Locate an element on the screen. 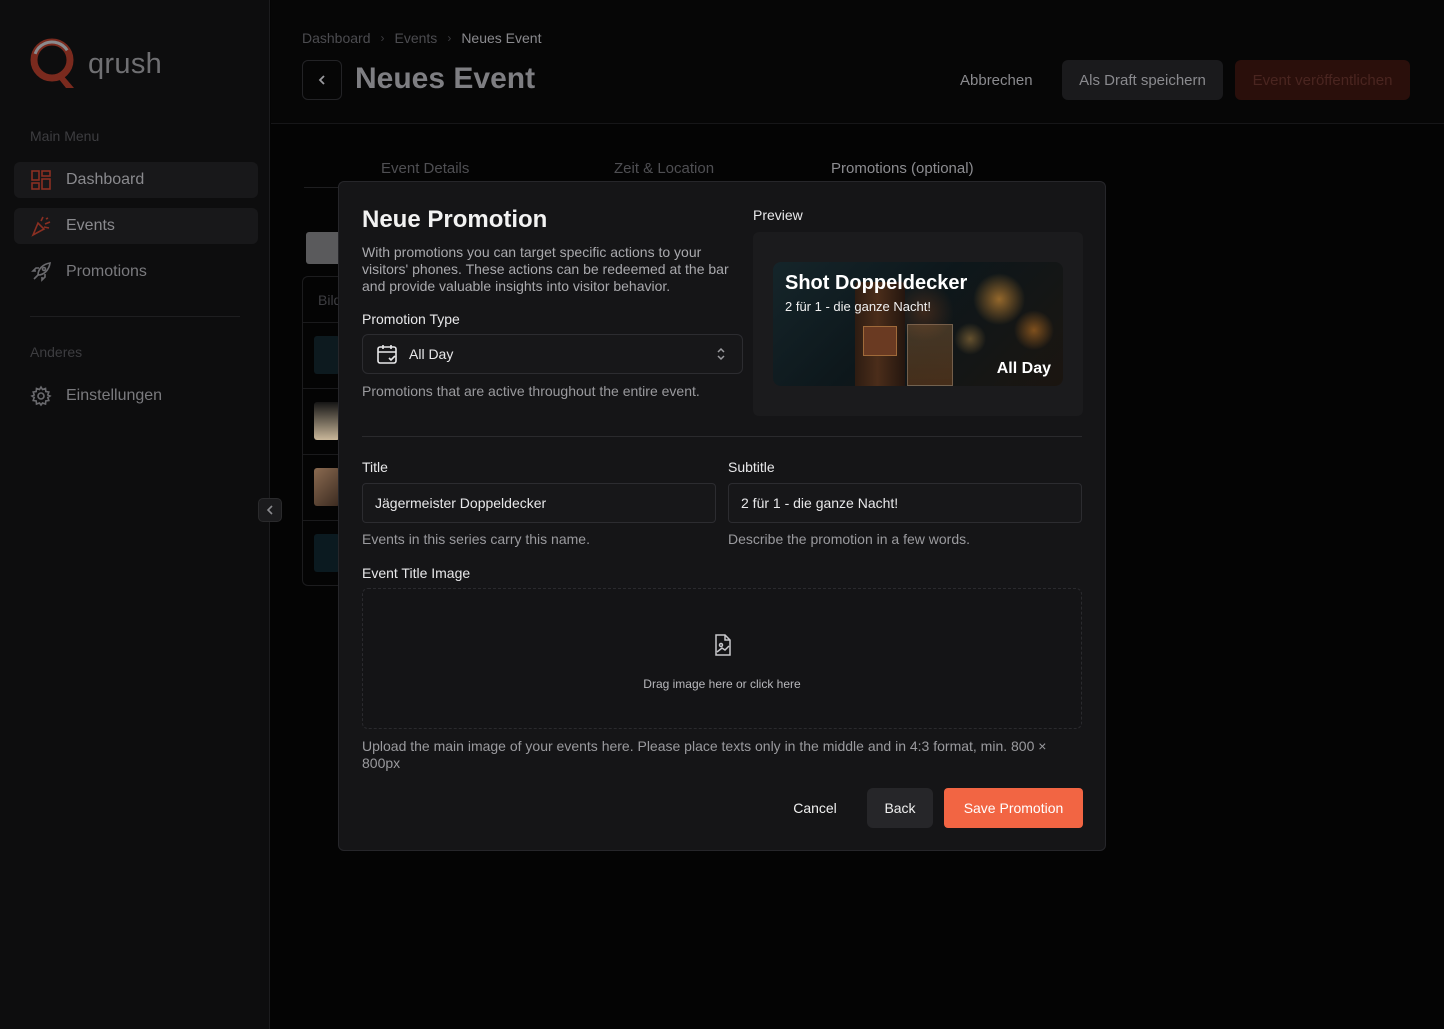  qrush-logo-icon is located at coordinates (52, 63).